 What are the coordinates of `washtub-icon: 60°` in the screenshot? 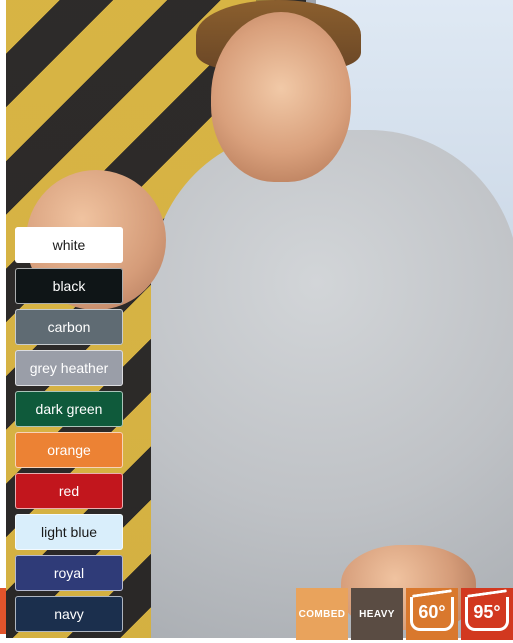 It's located at (432, 614).